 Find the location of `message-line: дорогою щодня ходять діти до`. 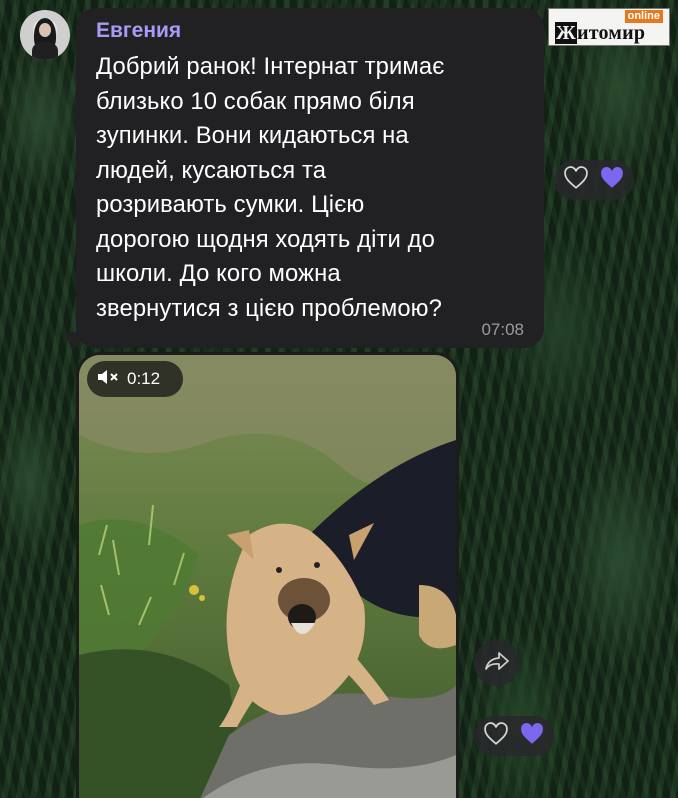

message-line: дорогою щодня ходять діти до is located at coordinates (265, 239).